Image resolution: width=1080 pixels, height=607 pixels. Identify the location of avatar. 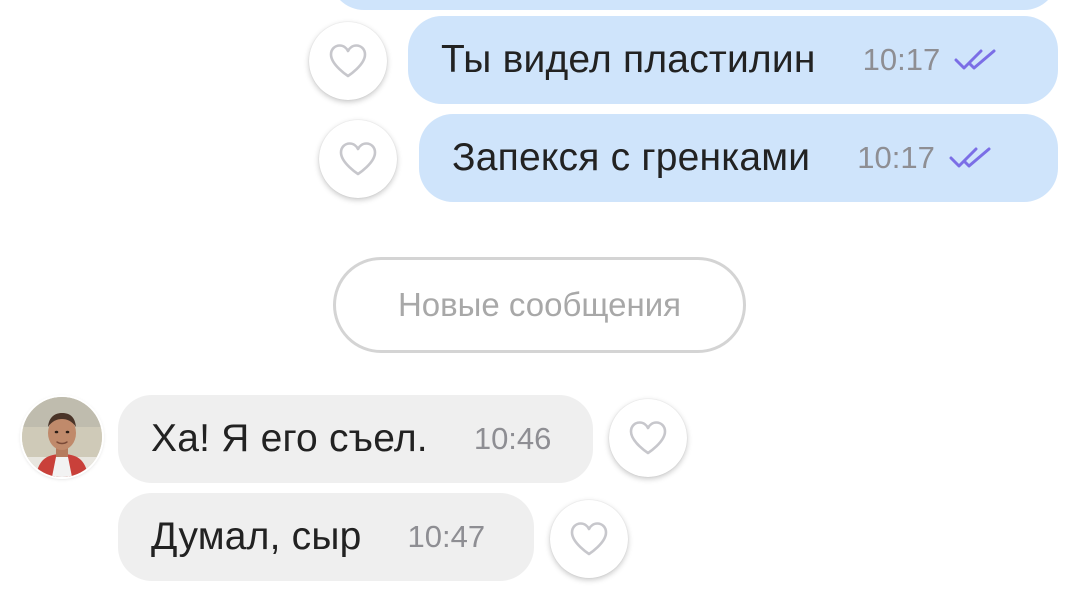
(62, 437).